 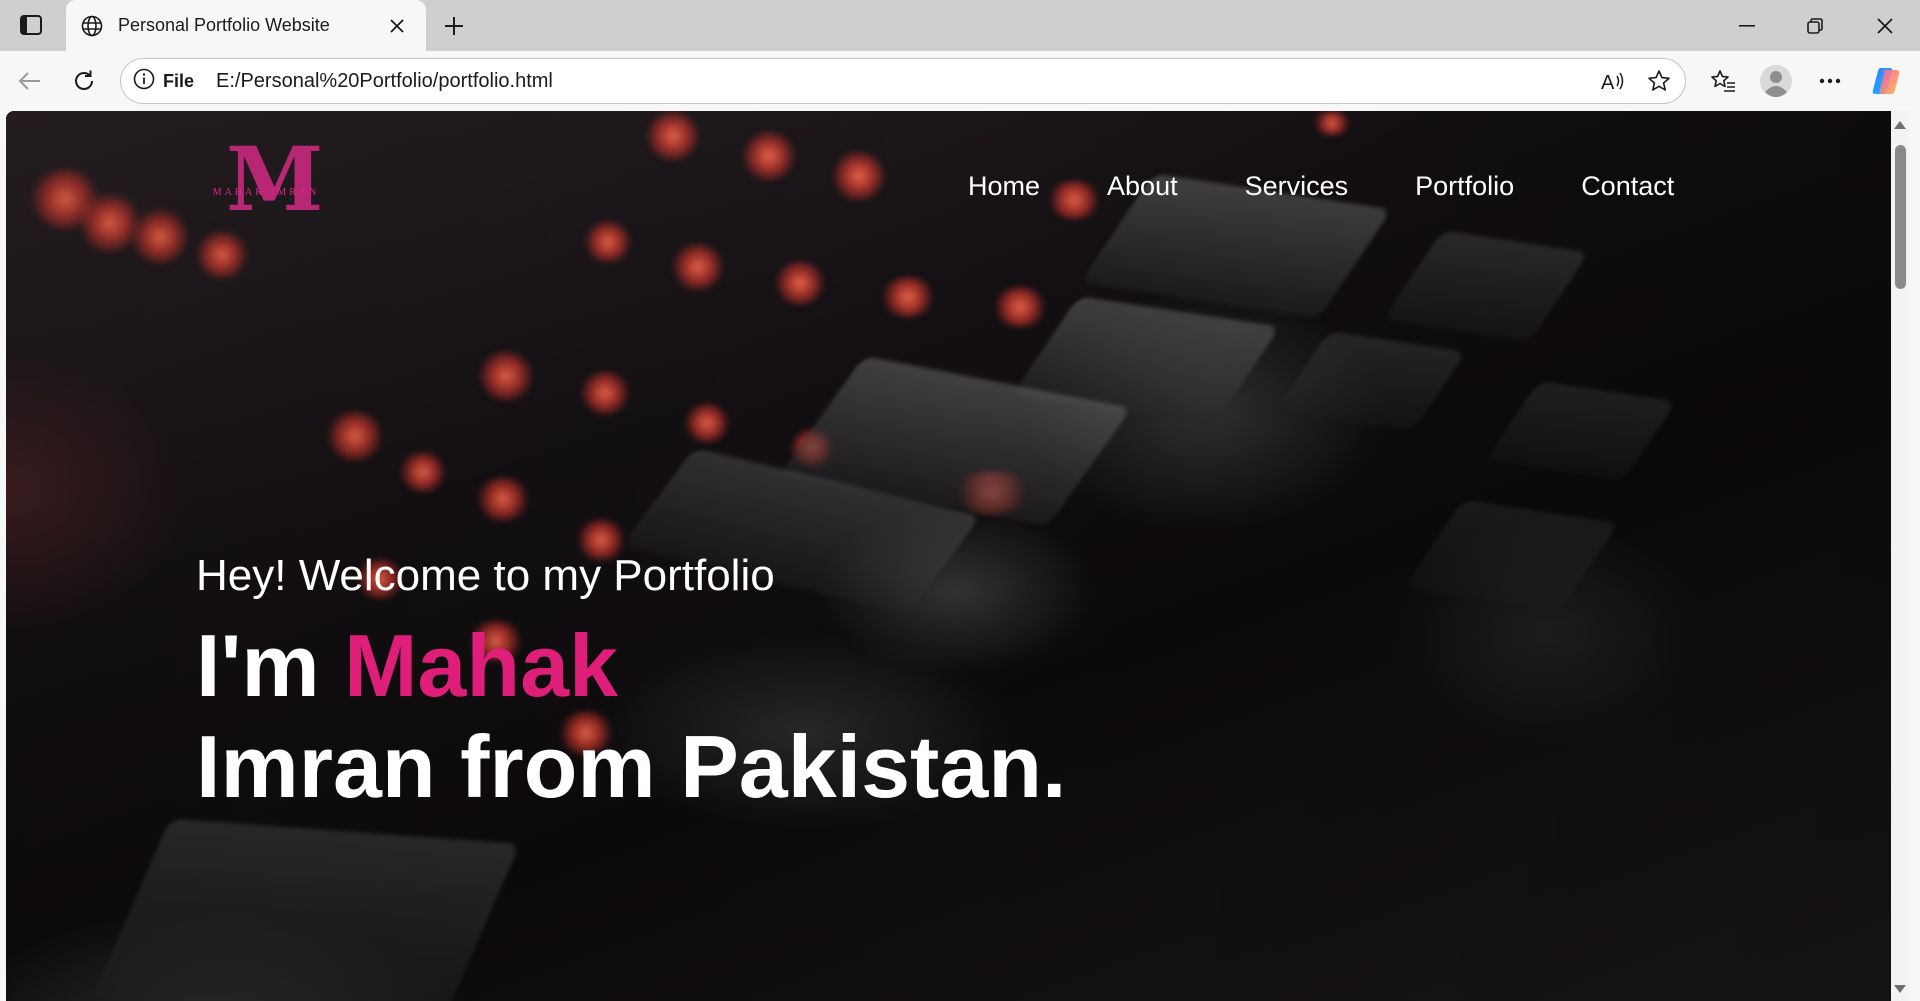 I want to click on hero-headline: I'm Mahak Imran from Pakistan., so click(x=631, y=716).